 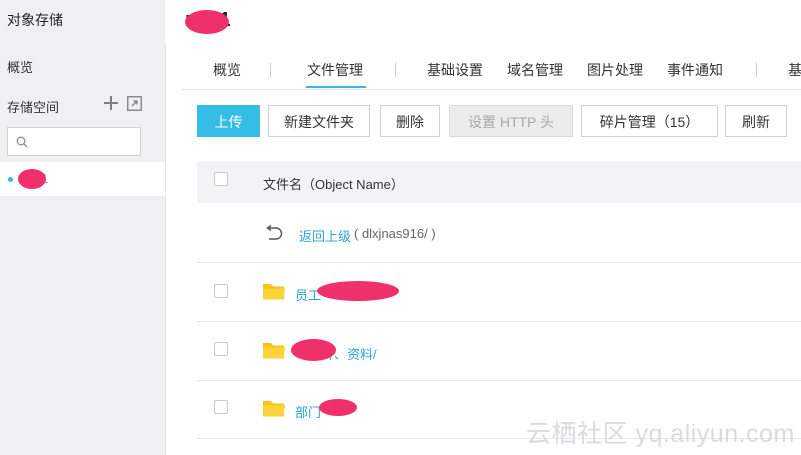 I want to click on tab-file-management: 文件管理, so click(x=335, y=70).